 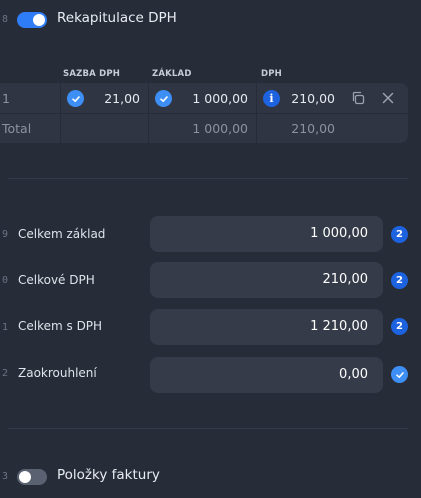 What do you see at coordinates (32, 20) in the screenshot?
I see `vat-recap-toggle` at bounding box center [32, 20].